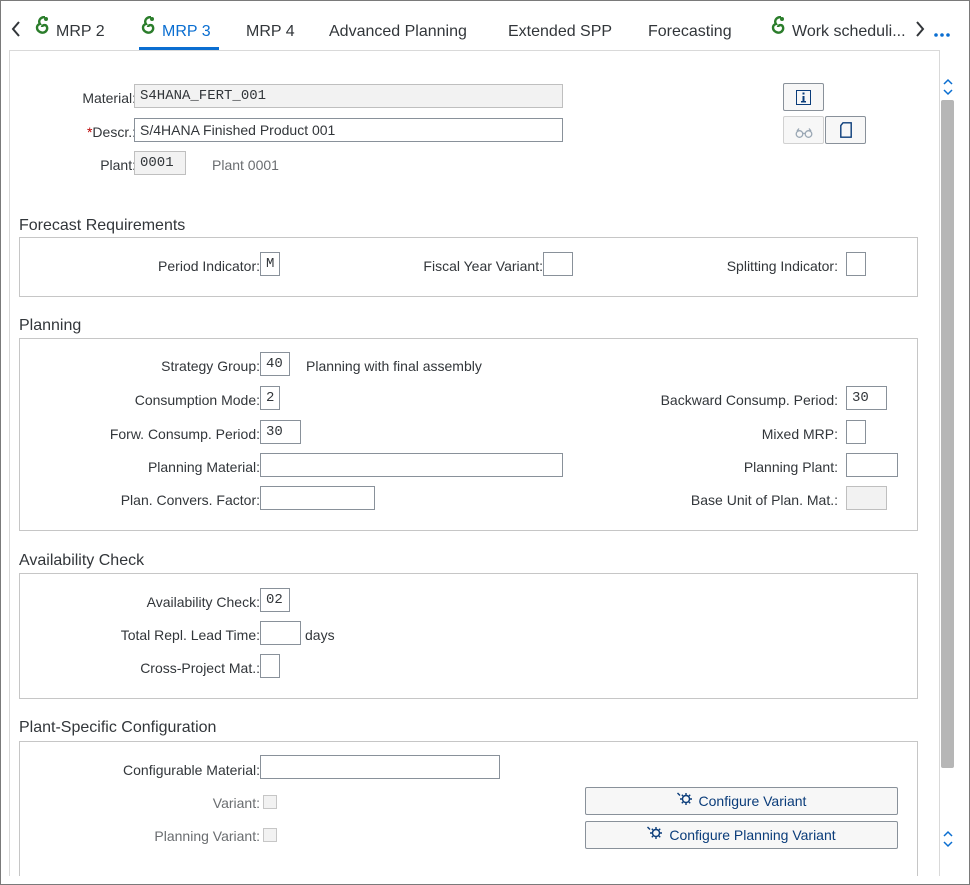 The image size is (970, 885). Describe the element at coordinates (947, 434) in the screenshot. I see `scrollbar-thumb` at that location.